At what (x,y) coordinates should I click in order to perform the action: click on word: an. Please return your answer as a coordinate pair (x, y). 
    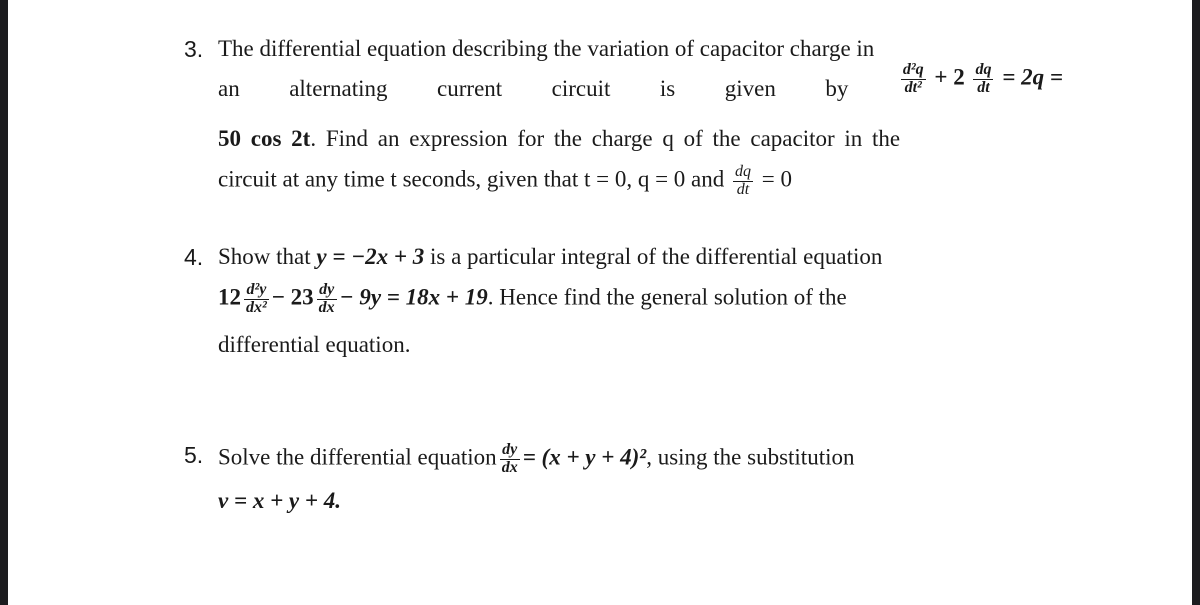
    Looking at the image, I should click on (229, 88).